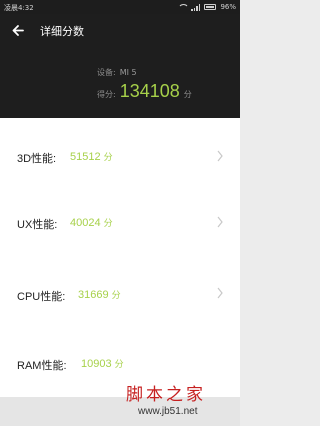 Image resolution: width=320 pixels, height=426 pixels. I want to click on battery-icon, so click(210, 7).